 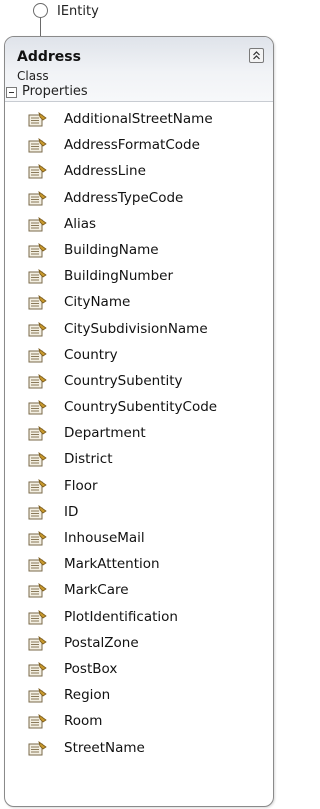 What do you see at coordinates (121, 616) in the screenshot?
I see `property-label: PlotIdentification` at bounding box center [121, 616].